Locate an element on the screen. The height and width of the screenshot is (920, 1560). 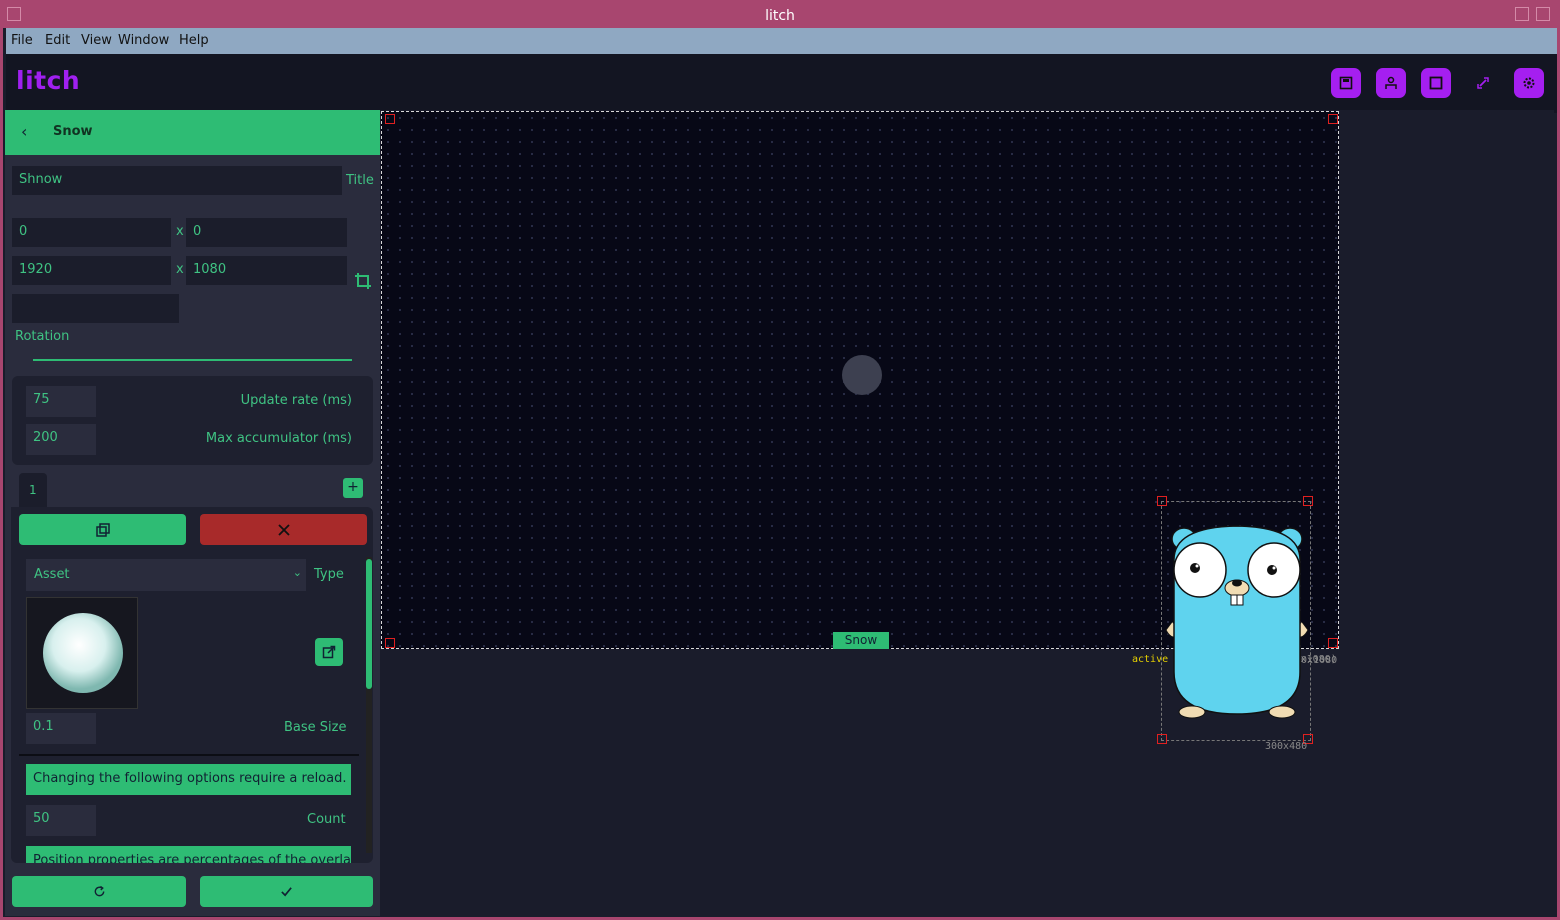
gopher-size-label: 300x480 is located at coordinates (1286, 746).